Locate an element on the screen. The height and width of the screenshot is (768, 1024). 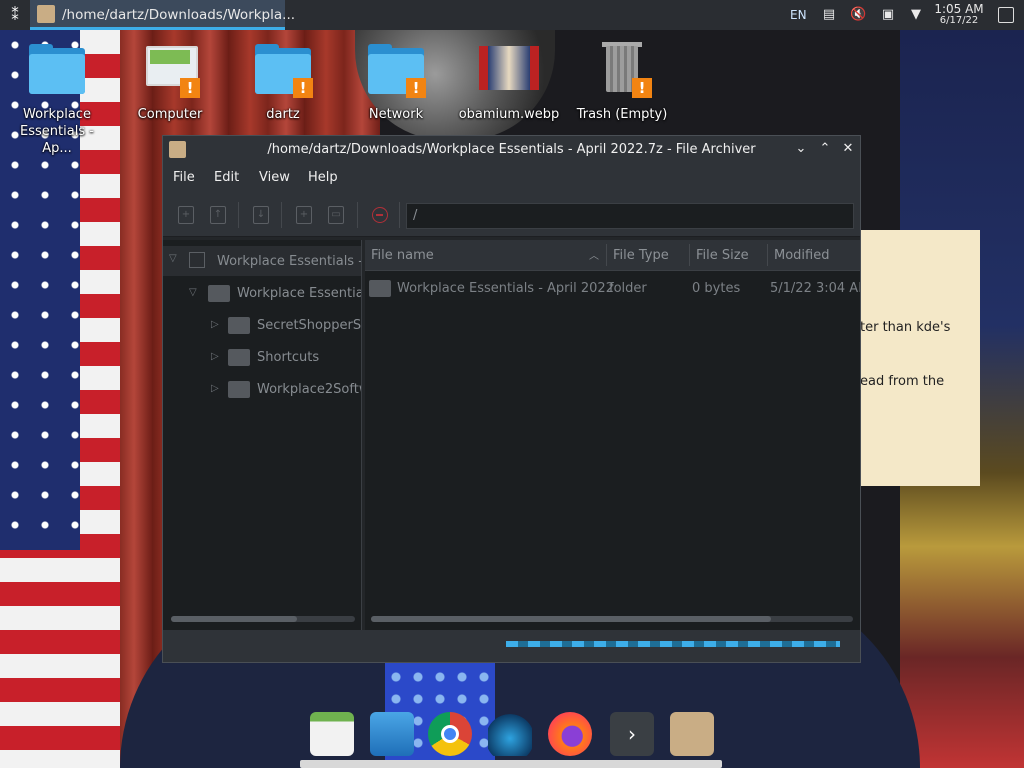
menu-file: File is located at coordinates (184, 177).